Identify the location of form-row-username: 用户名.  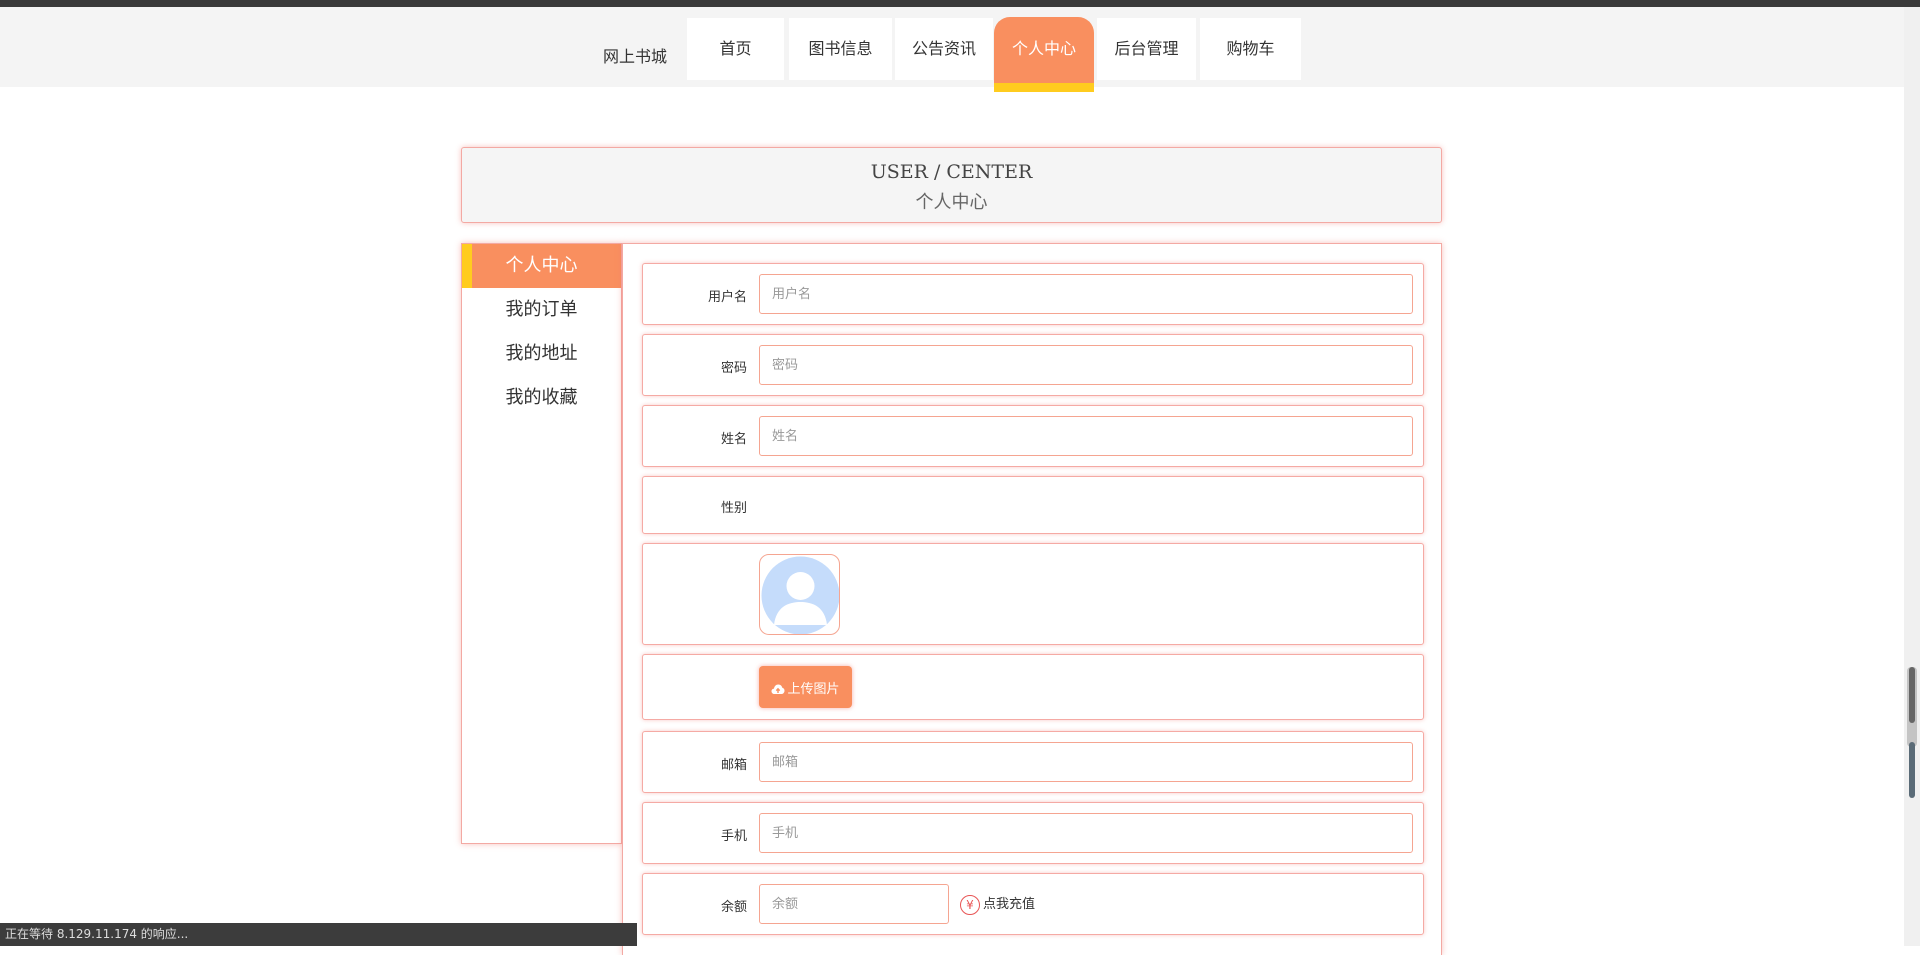
(1033, 294).